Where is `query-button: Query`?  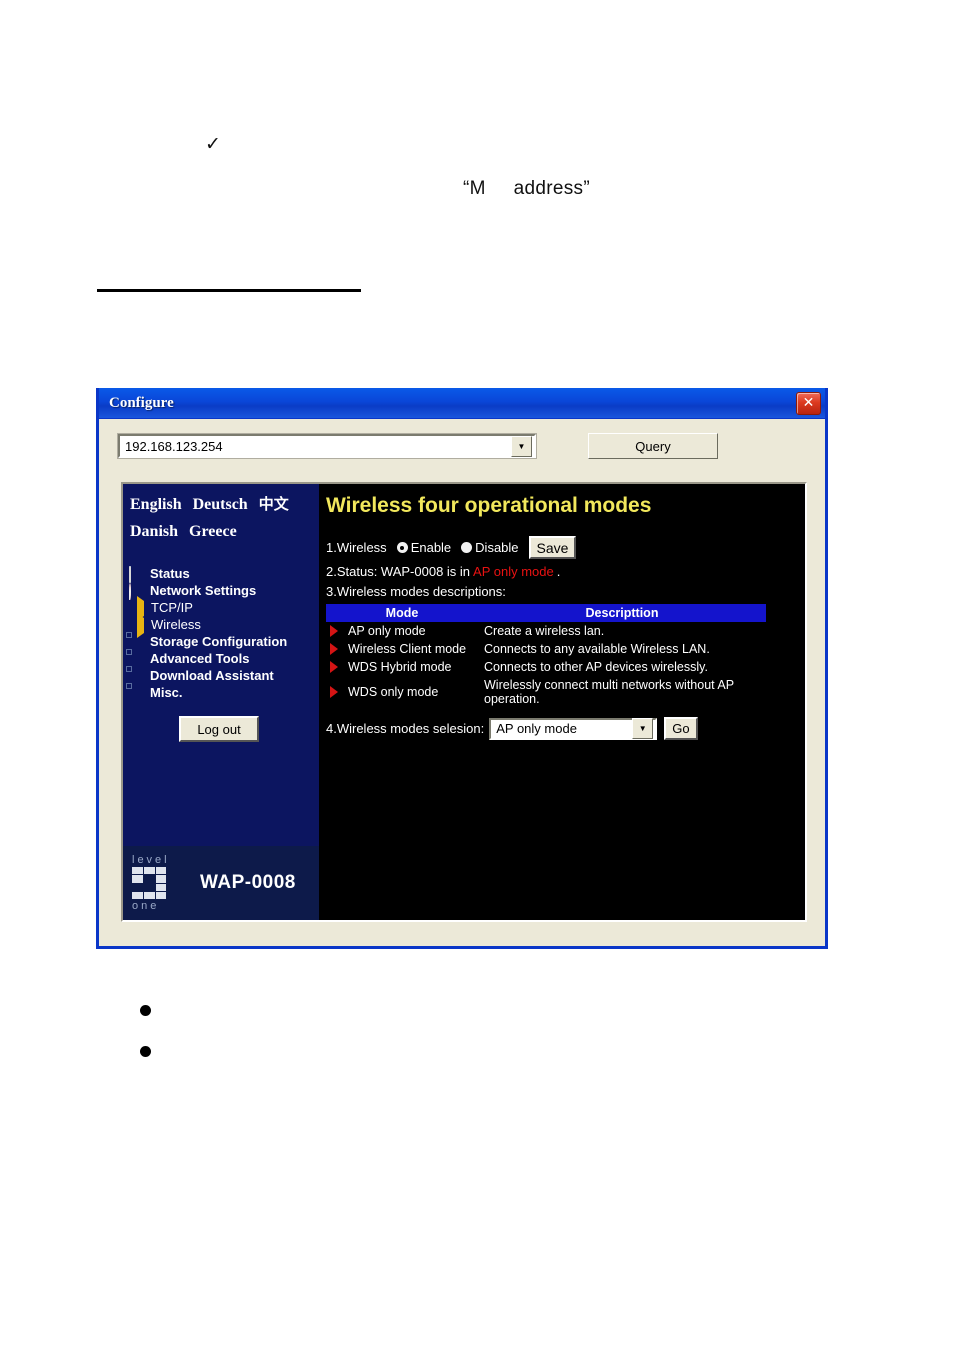 query-button: Query is located at coordinates (653, 446).